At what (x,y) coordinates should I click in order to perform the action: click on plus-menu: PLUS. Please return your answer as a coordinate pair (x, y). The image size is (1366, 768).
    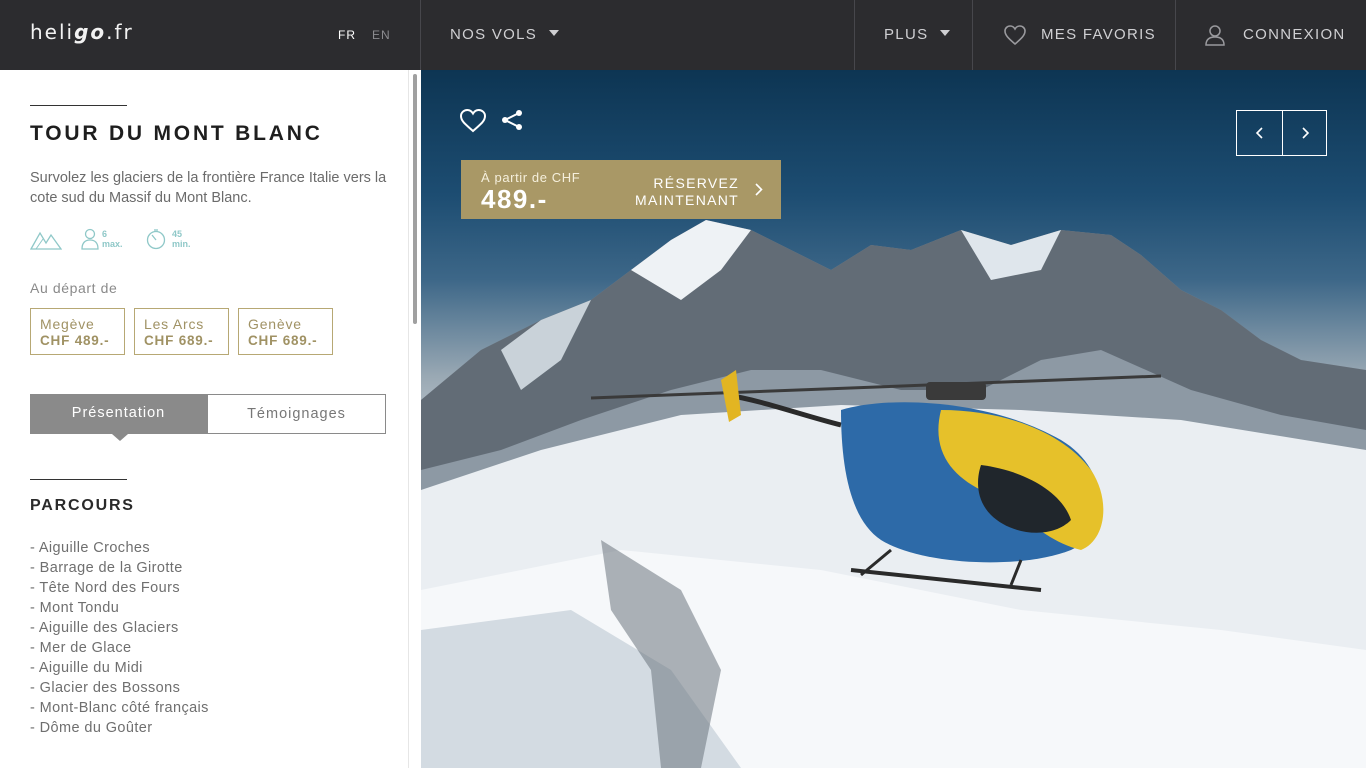
    Looking at the image, I should click on (917, 34).